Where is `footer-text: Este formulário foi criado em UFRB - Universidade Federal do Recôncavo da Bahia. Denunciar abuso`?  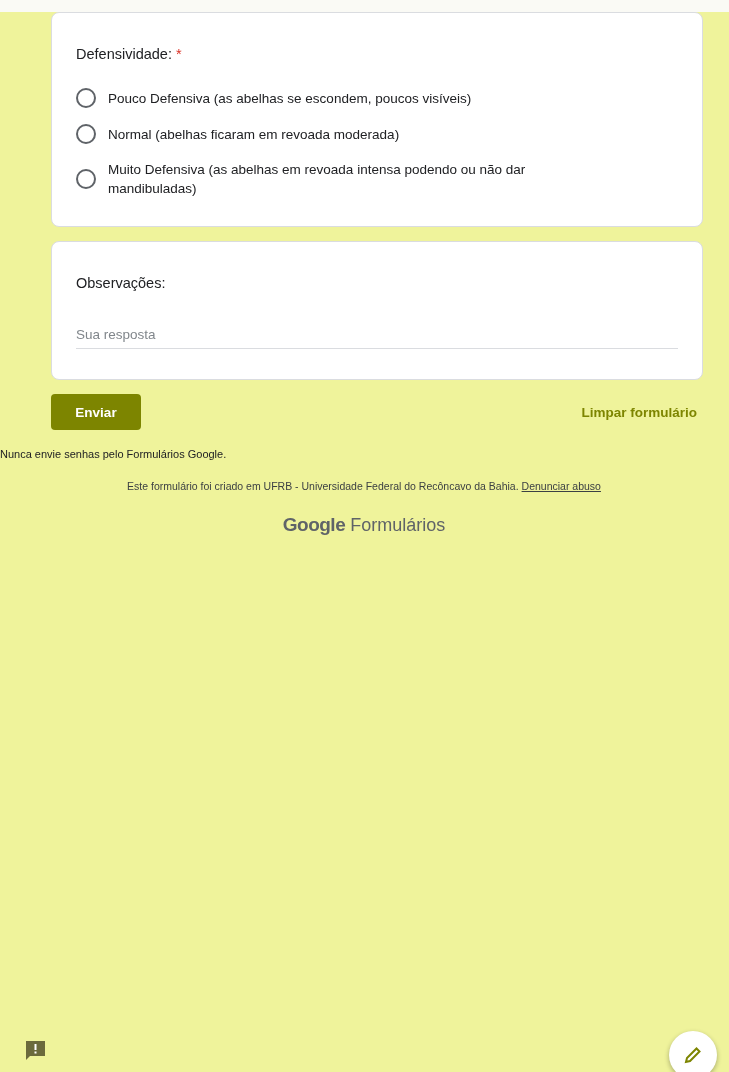 footer-text: Este formulário foi criado em UFRB - Universidade Federal do Recôncavo da Bahia. Denunciar abuso is located at coordinates (364, 486).